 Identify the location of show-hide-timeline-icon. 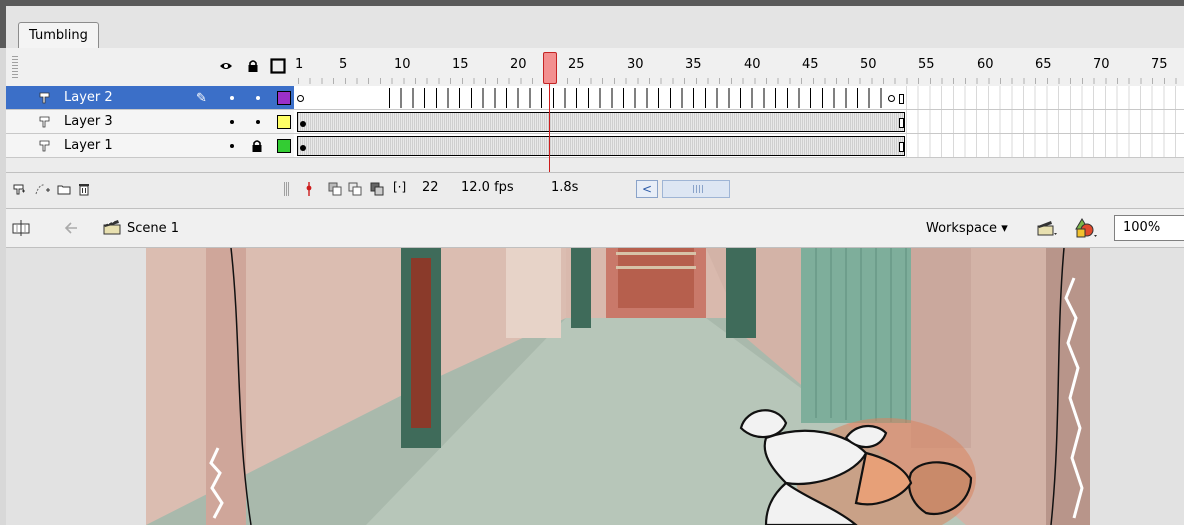
(21, 228).